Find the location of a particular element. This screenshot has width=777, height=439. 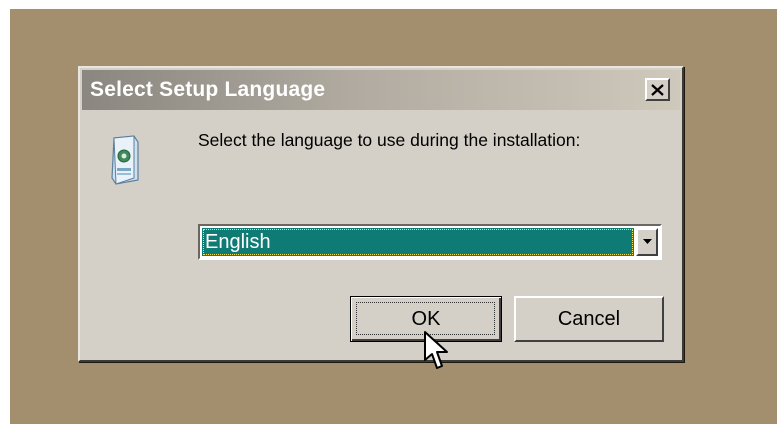

title-bar: Select Setup Language is located at coordinates (381, 90).